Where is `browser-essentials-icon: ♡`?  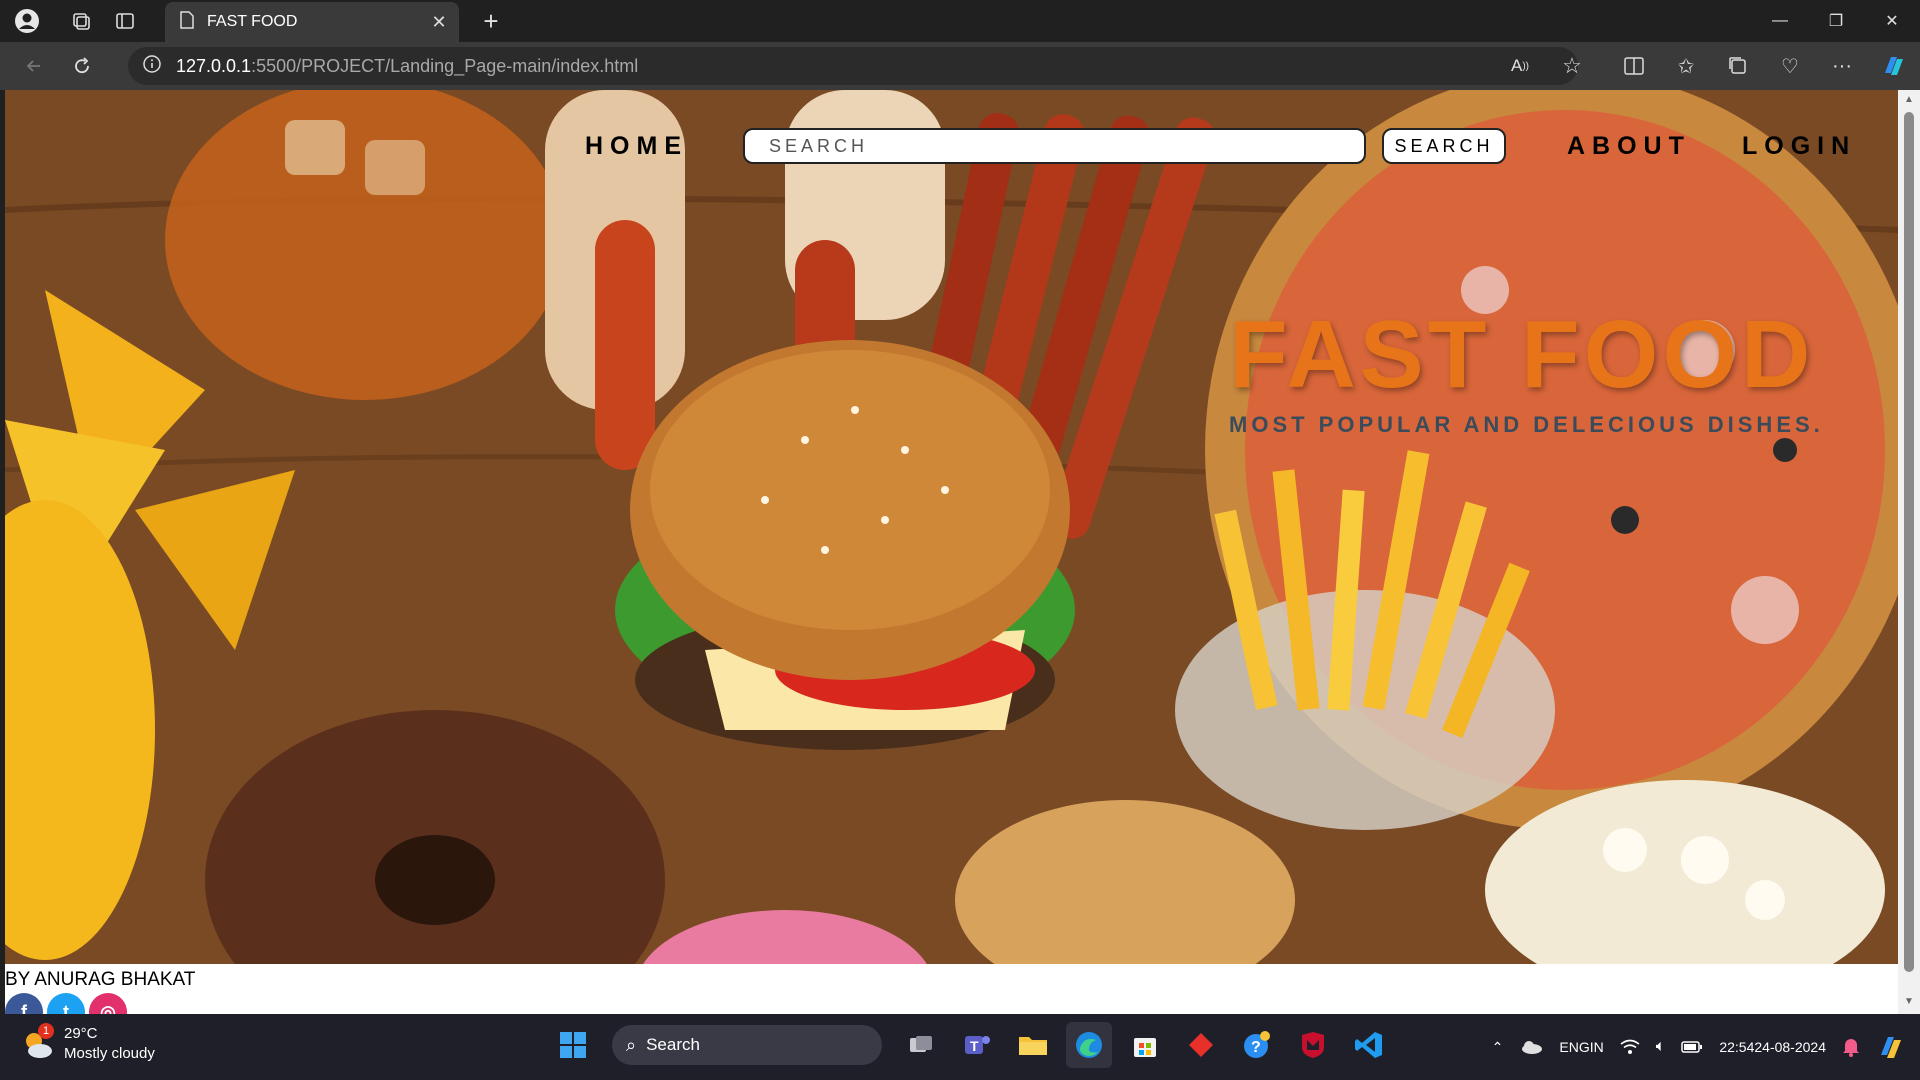 browser-essentials-icon: ♡ is located at coordinates (1790, 66).